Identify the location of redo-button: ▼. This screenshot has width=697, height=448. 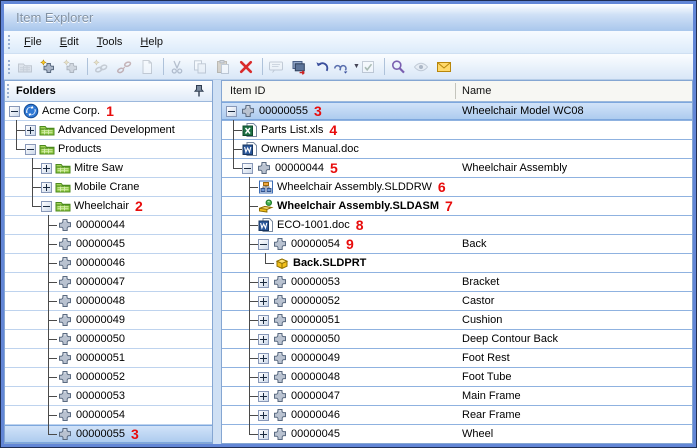
(347, 66).